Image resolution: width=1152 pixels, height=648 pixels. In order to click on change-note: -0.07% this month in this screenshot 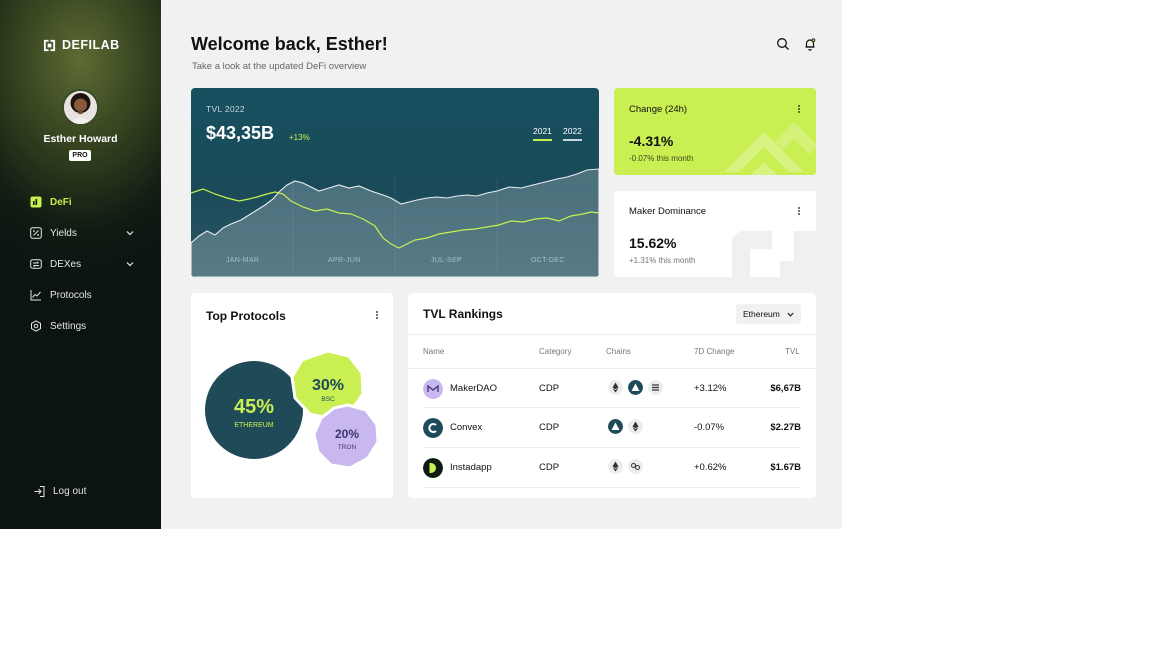, I will do `click(661, 158)`.